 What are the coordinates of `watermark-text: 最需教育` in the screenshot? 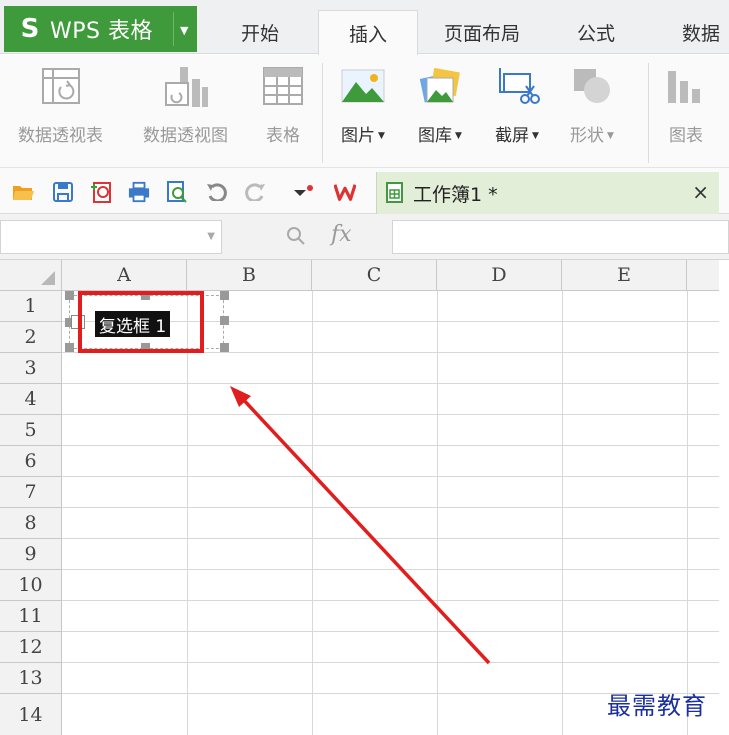 It's located at (657, 706).